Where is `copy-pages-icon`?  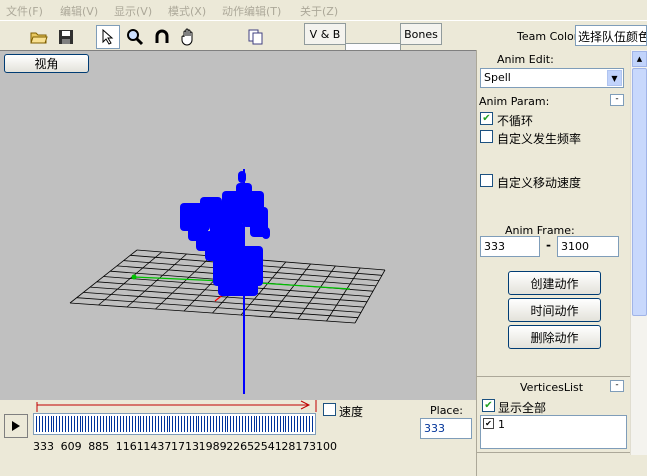 copy-pages-icon is located at coordinates (256, 37).